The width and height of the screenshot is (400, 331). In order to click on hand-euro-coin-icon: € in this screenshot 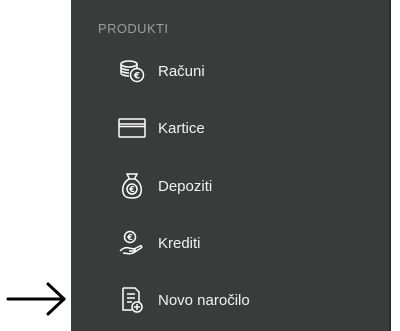, I will do `click(132, 243)`.